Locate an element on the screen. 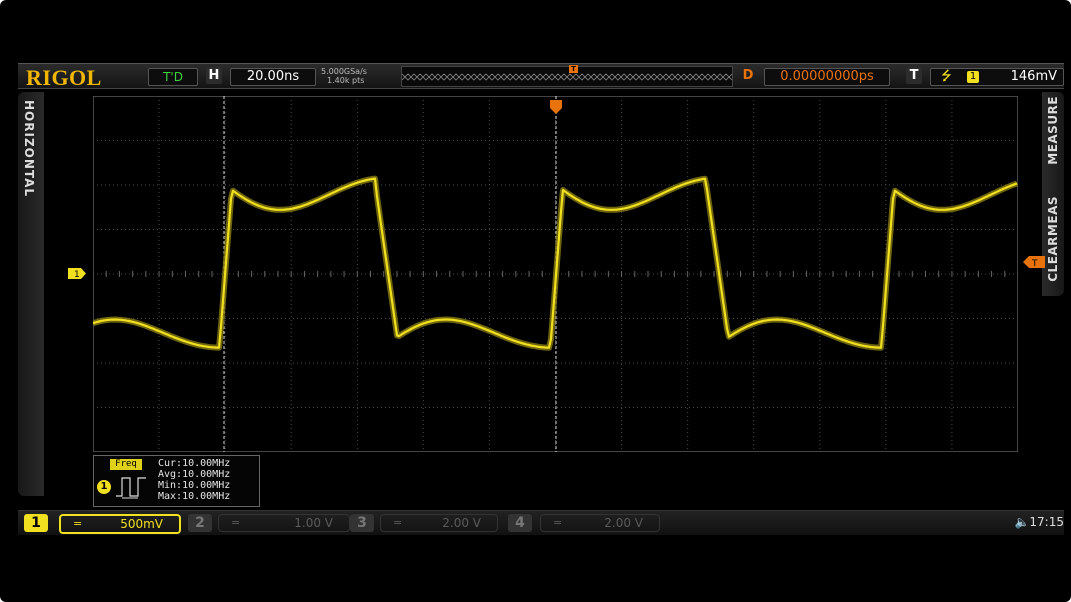 This screenshot has width=1071, height=602. ch4-scale: = 2.00 V is located at coordinates (600, 523).